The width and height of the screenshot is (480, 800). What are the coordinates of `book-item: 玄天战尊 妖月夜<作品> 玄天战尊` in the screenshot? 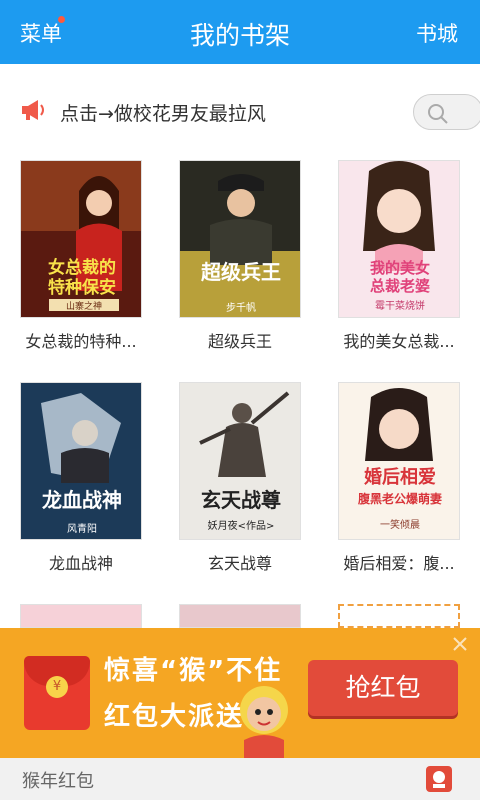 It's located at (240, 478).